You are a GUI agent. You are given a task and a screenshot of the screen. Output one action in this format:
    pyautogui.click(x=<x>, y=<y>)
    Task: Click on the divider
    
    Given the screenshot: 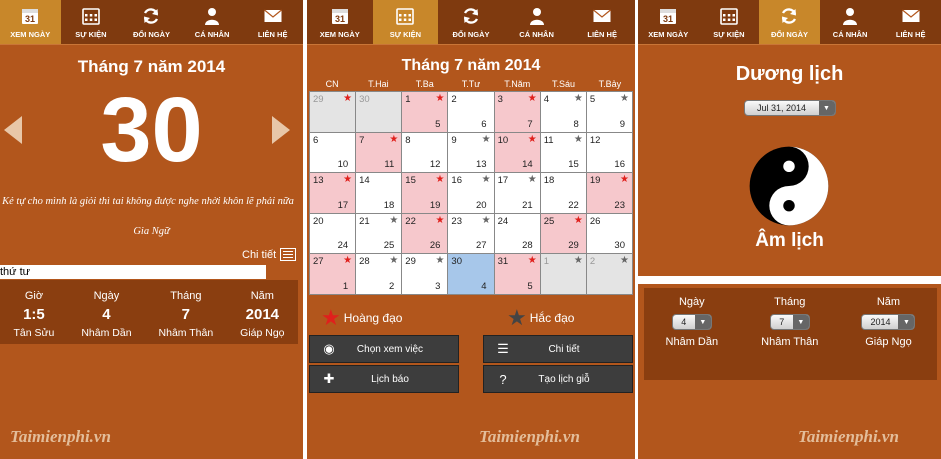 What is the action you would take?
    pyautogui.click(x=789, y=44)
    